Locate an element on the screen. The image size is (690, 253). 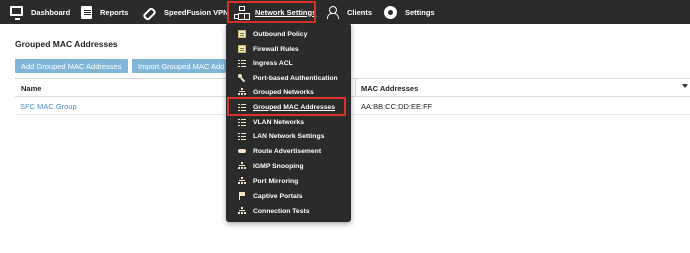
menu-item-label: Route Advertisement is located at coordinates (287, 151).